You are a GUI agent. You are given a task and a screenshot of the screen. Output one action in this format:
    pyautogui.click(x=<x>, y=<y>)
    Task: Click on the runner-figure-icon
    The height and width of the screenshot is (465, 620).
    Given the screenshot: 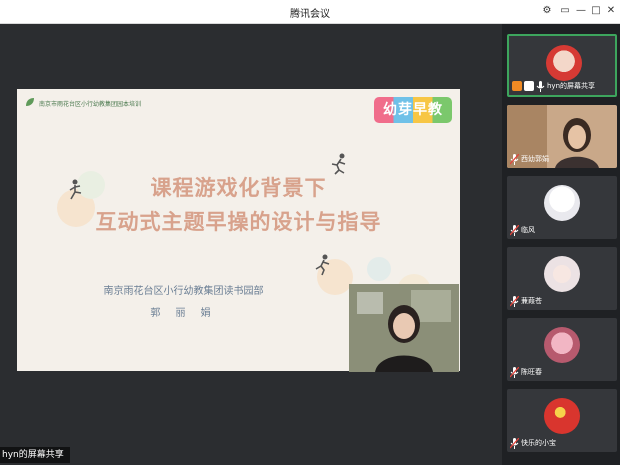 What is the action you would take?
    pyautogui.click(x=322, y=265)
    